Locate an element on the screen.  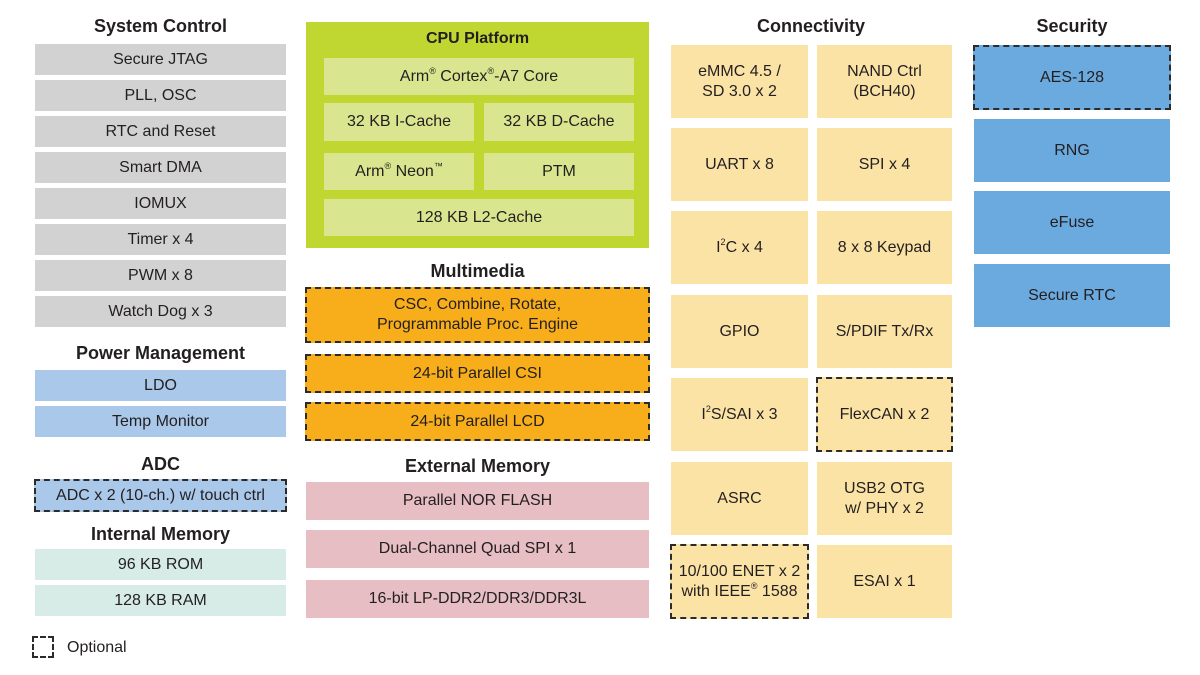
block-dcache: 32 KB D-Cache is located at coordinates (559, 122).